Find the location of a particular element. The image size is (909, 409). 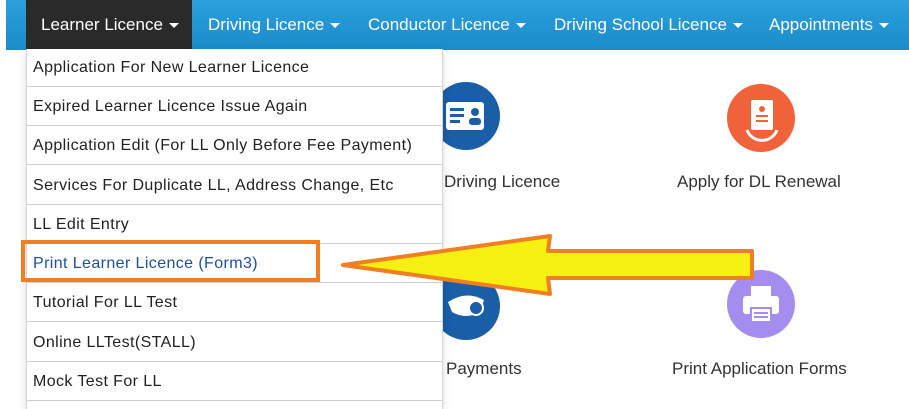

pointer-arrow-annotation is located at coordinates (547, 265).